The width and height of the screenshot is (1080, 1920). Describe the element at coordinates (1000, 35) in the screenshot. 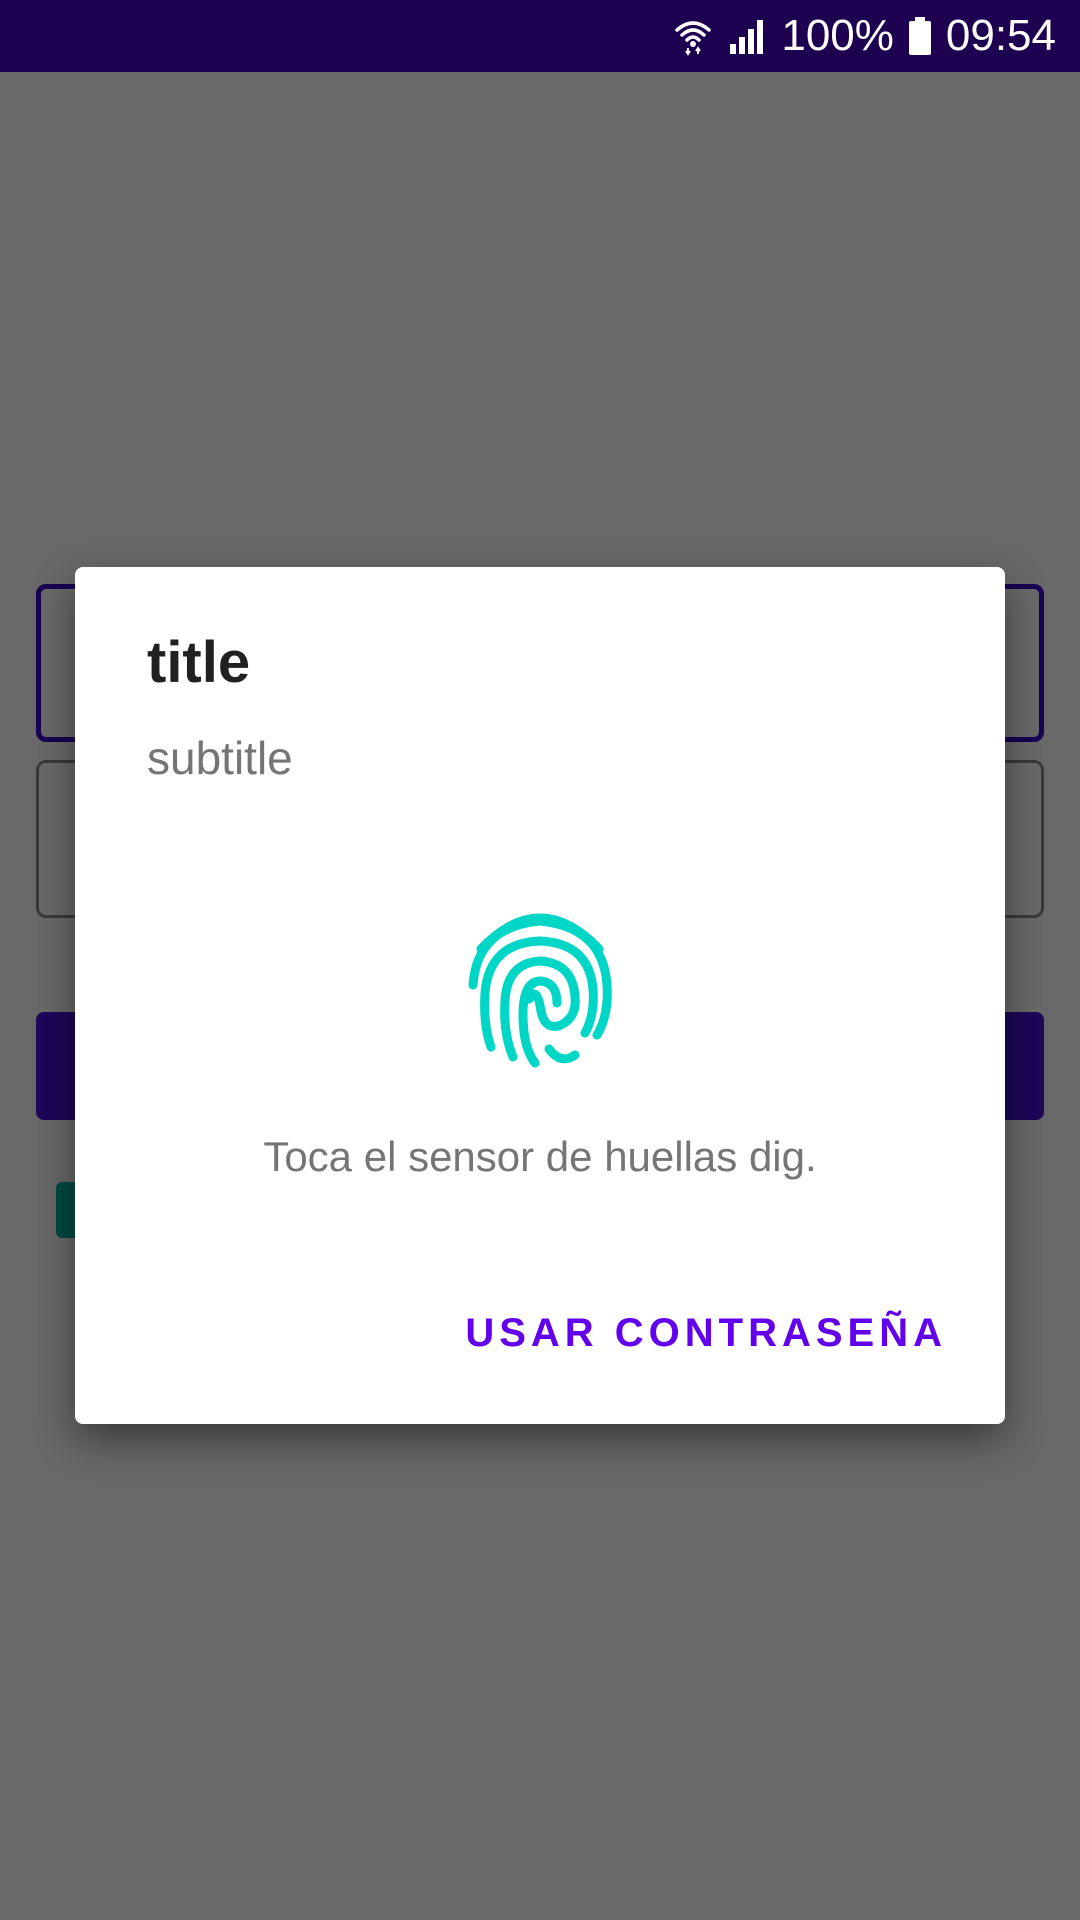

I see `status-time: 09:54` at that location.